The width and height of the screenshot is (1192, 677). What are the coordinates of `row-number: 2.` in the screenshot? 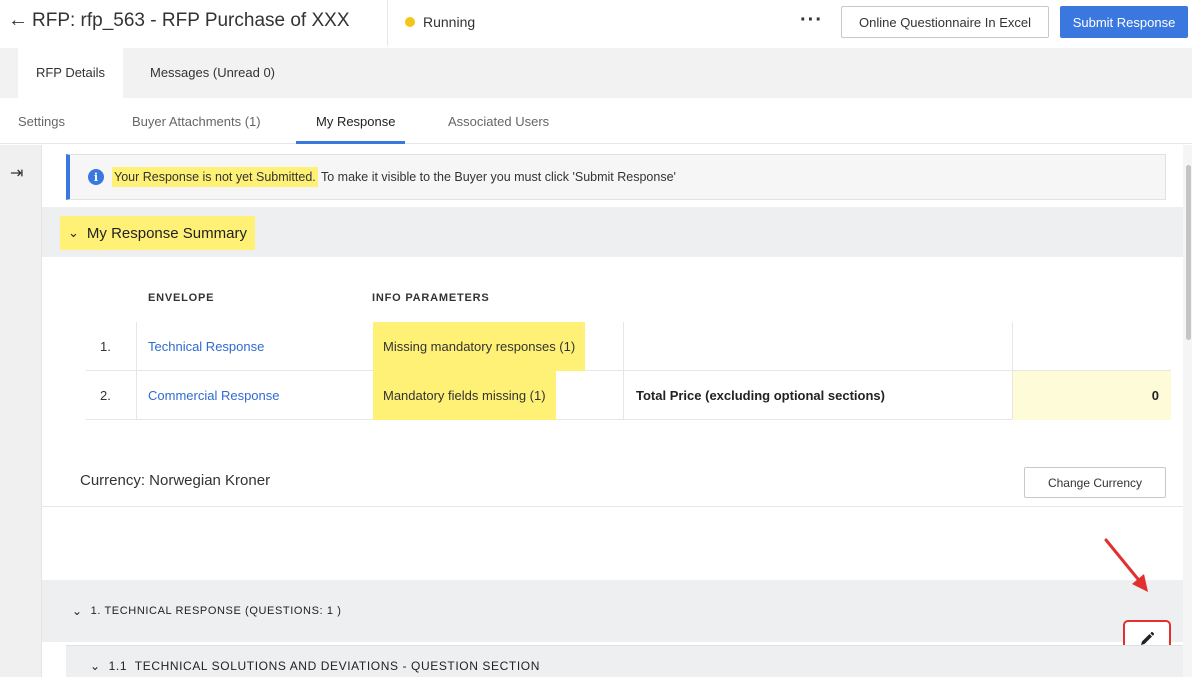 It's located at (105, 395).